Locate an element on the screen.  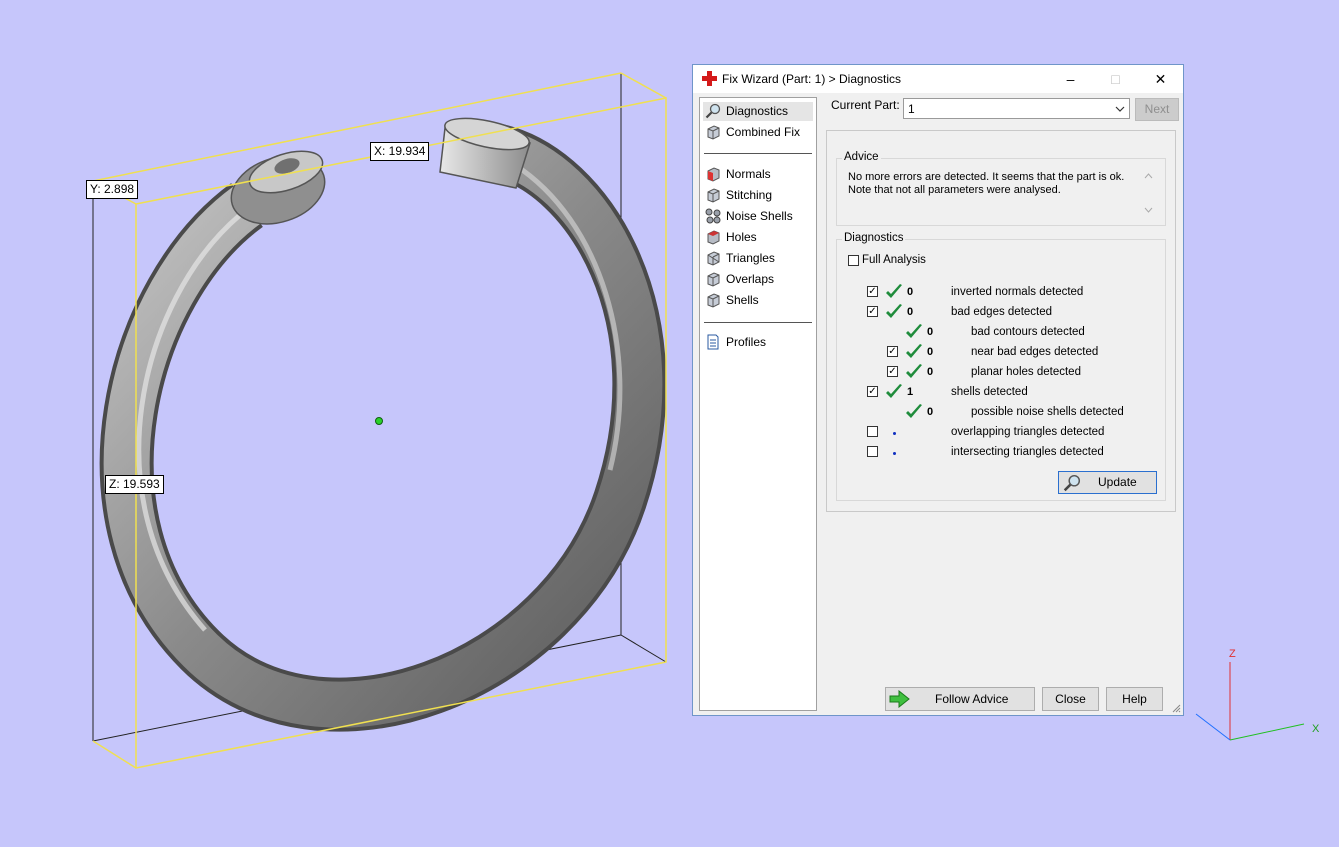
advice-title: Advice is located at coordinates (861, 157).